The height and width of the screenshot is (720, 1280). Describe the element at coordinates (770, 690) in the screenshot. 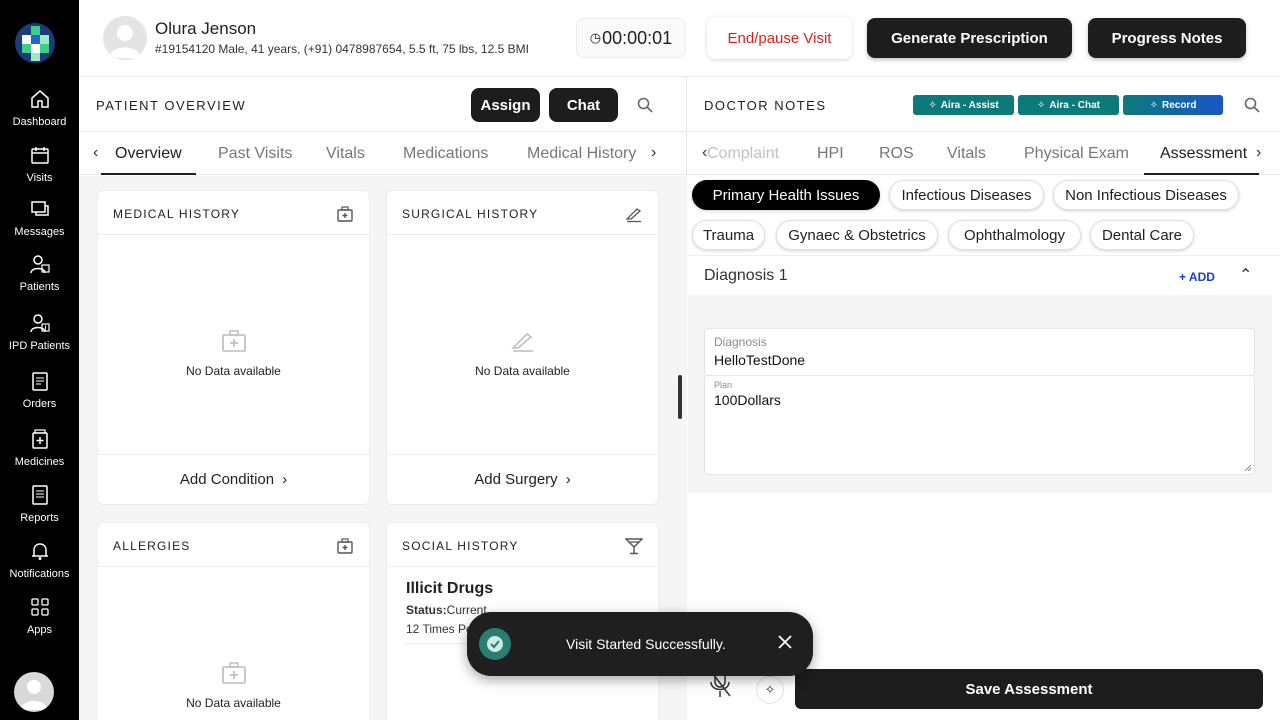

I see `magic-wand-button: ✧` at that location.